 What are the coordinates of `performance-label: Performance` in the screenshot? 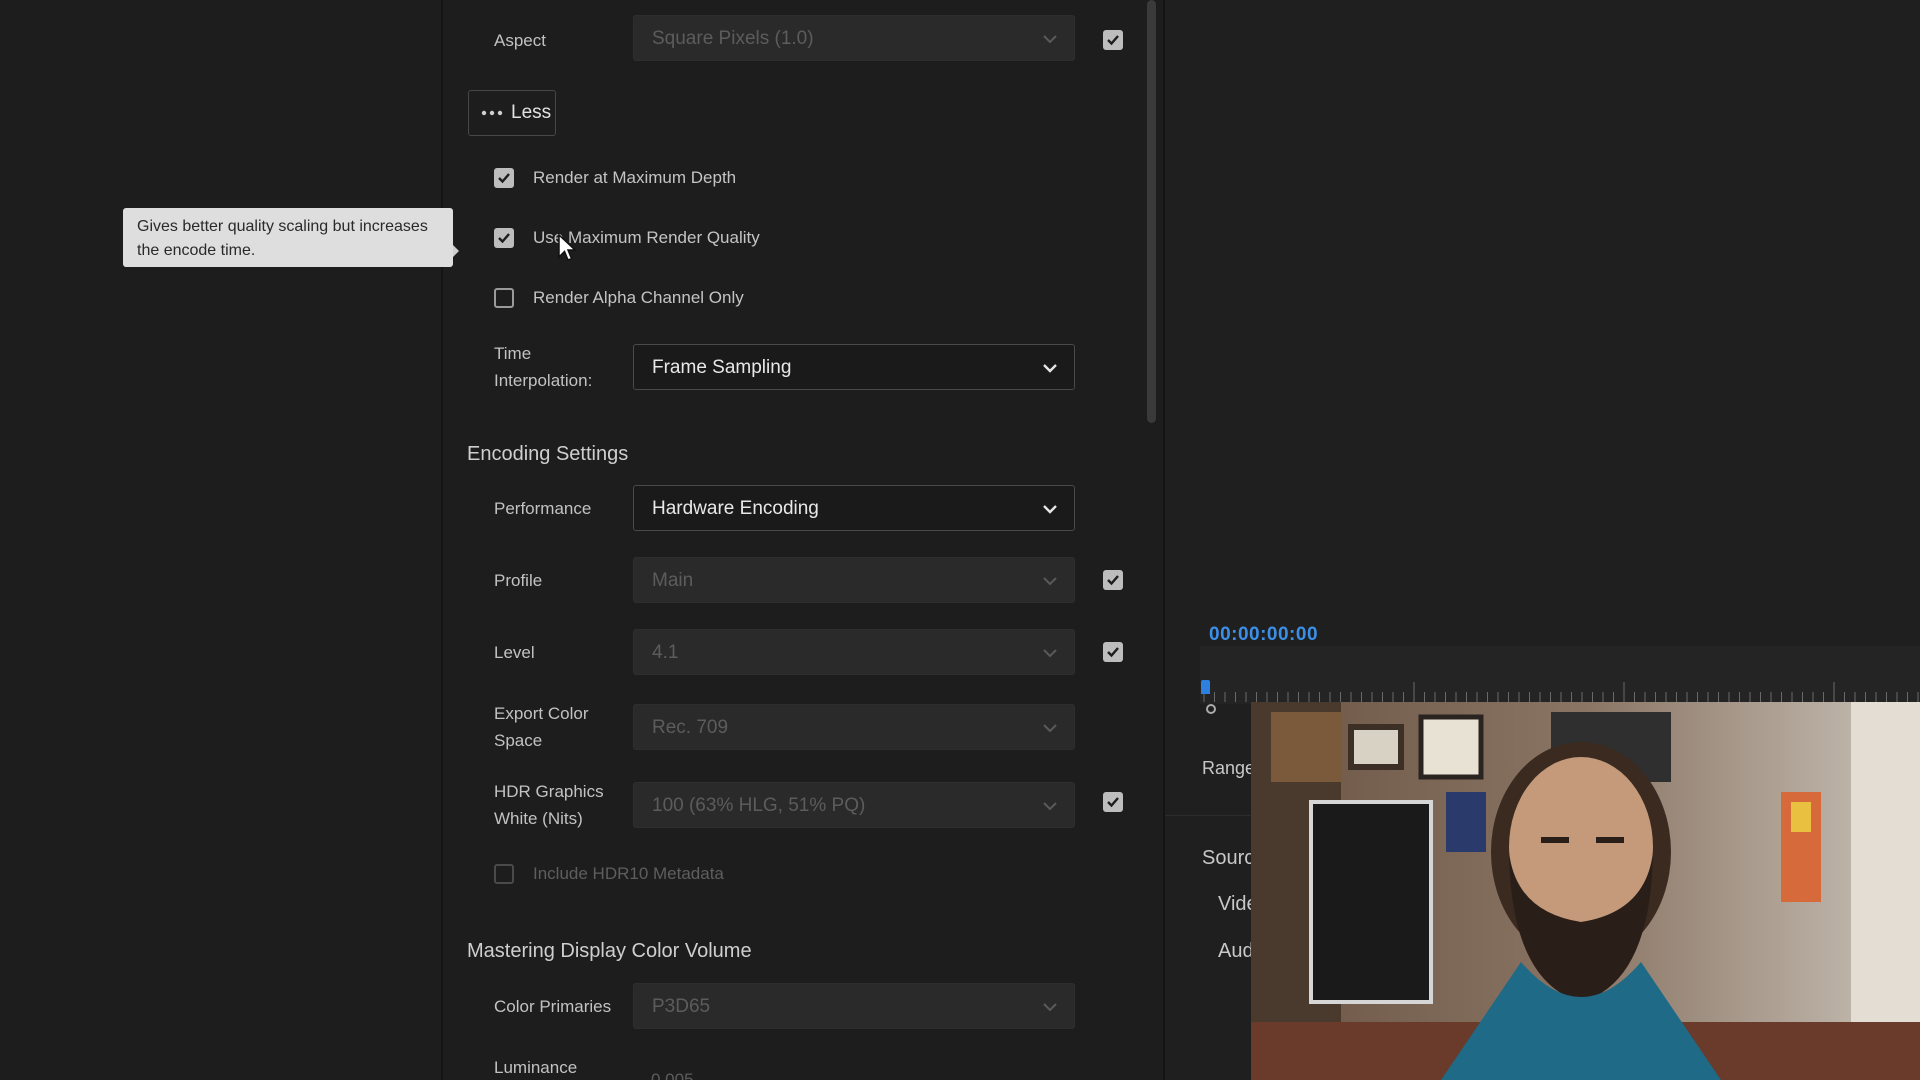 It's located at (543, 508).